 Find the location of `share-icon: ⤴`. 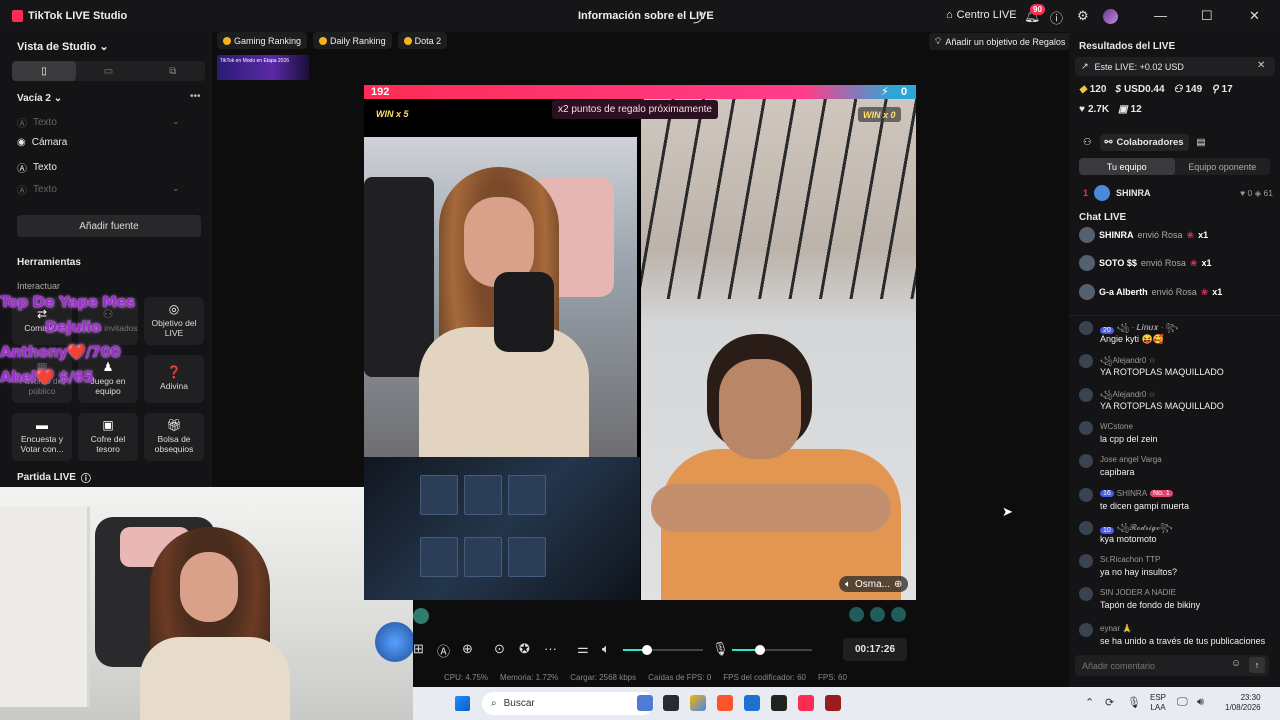

share-icon: ⤴ is located at coordinates (699, 17).